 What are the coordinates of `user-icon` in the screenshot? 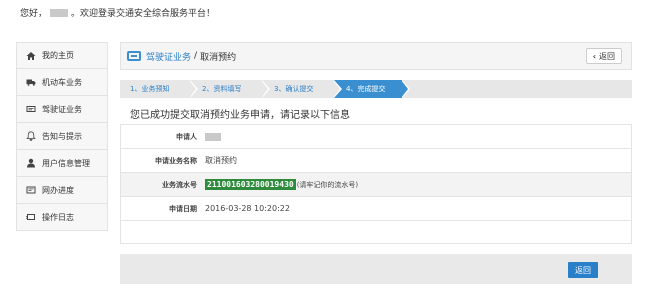 It's located at (31, 163).